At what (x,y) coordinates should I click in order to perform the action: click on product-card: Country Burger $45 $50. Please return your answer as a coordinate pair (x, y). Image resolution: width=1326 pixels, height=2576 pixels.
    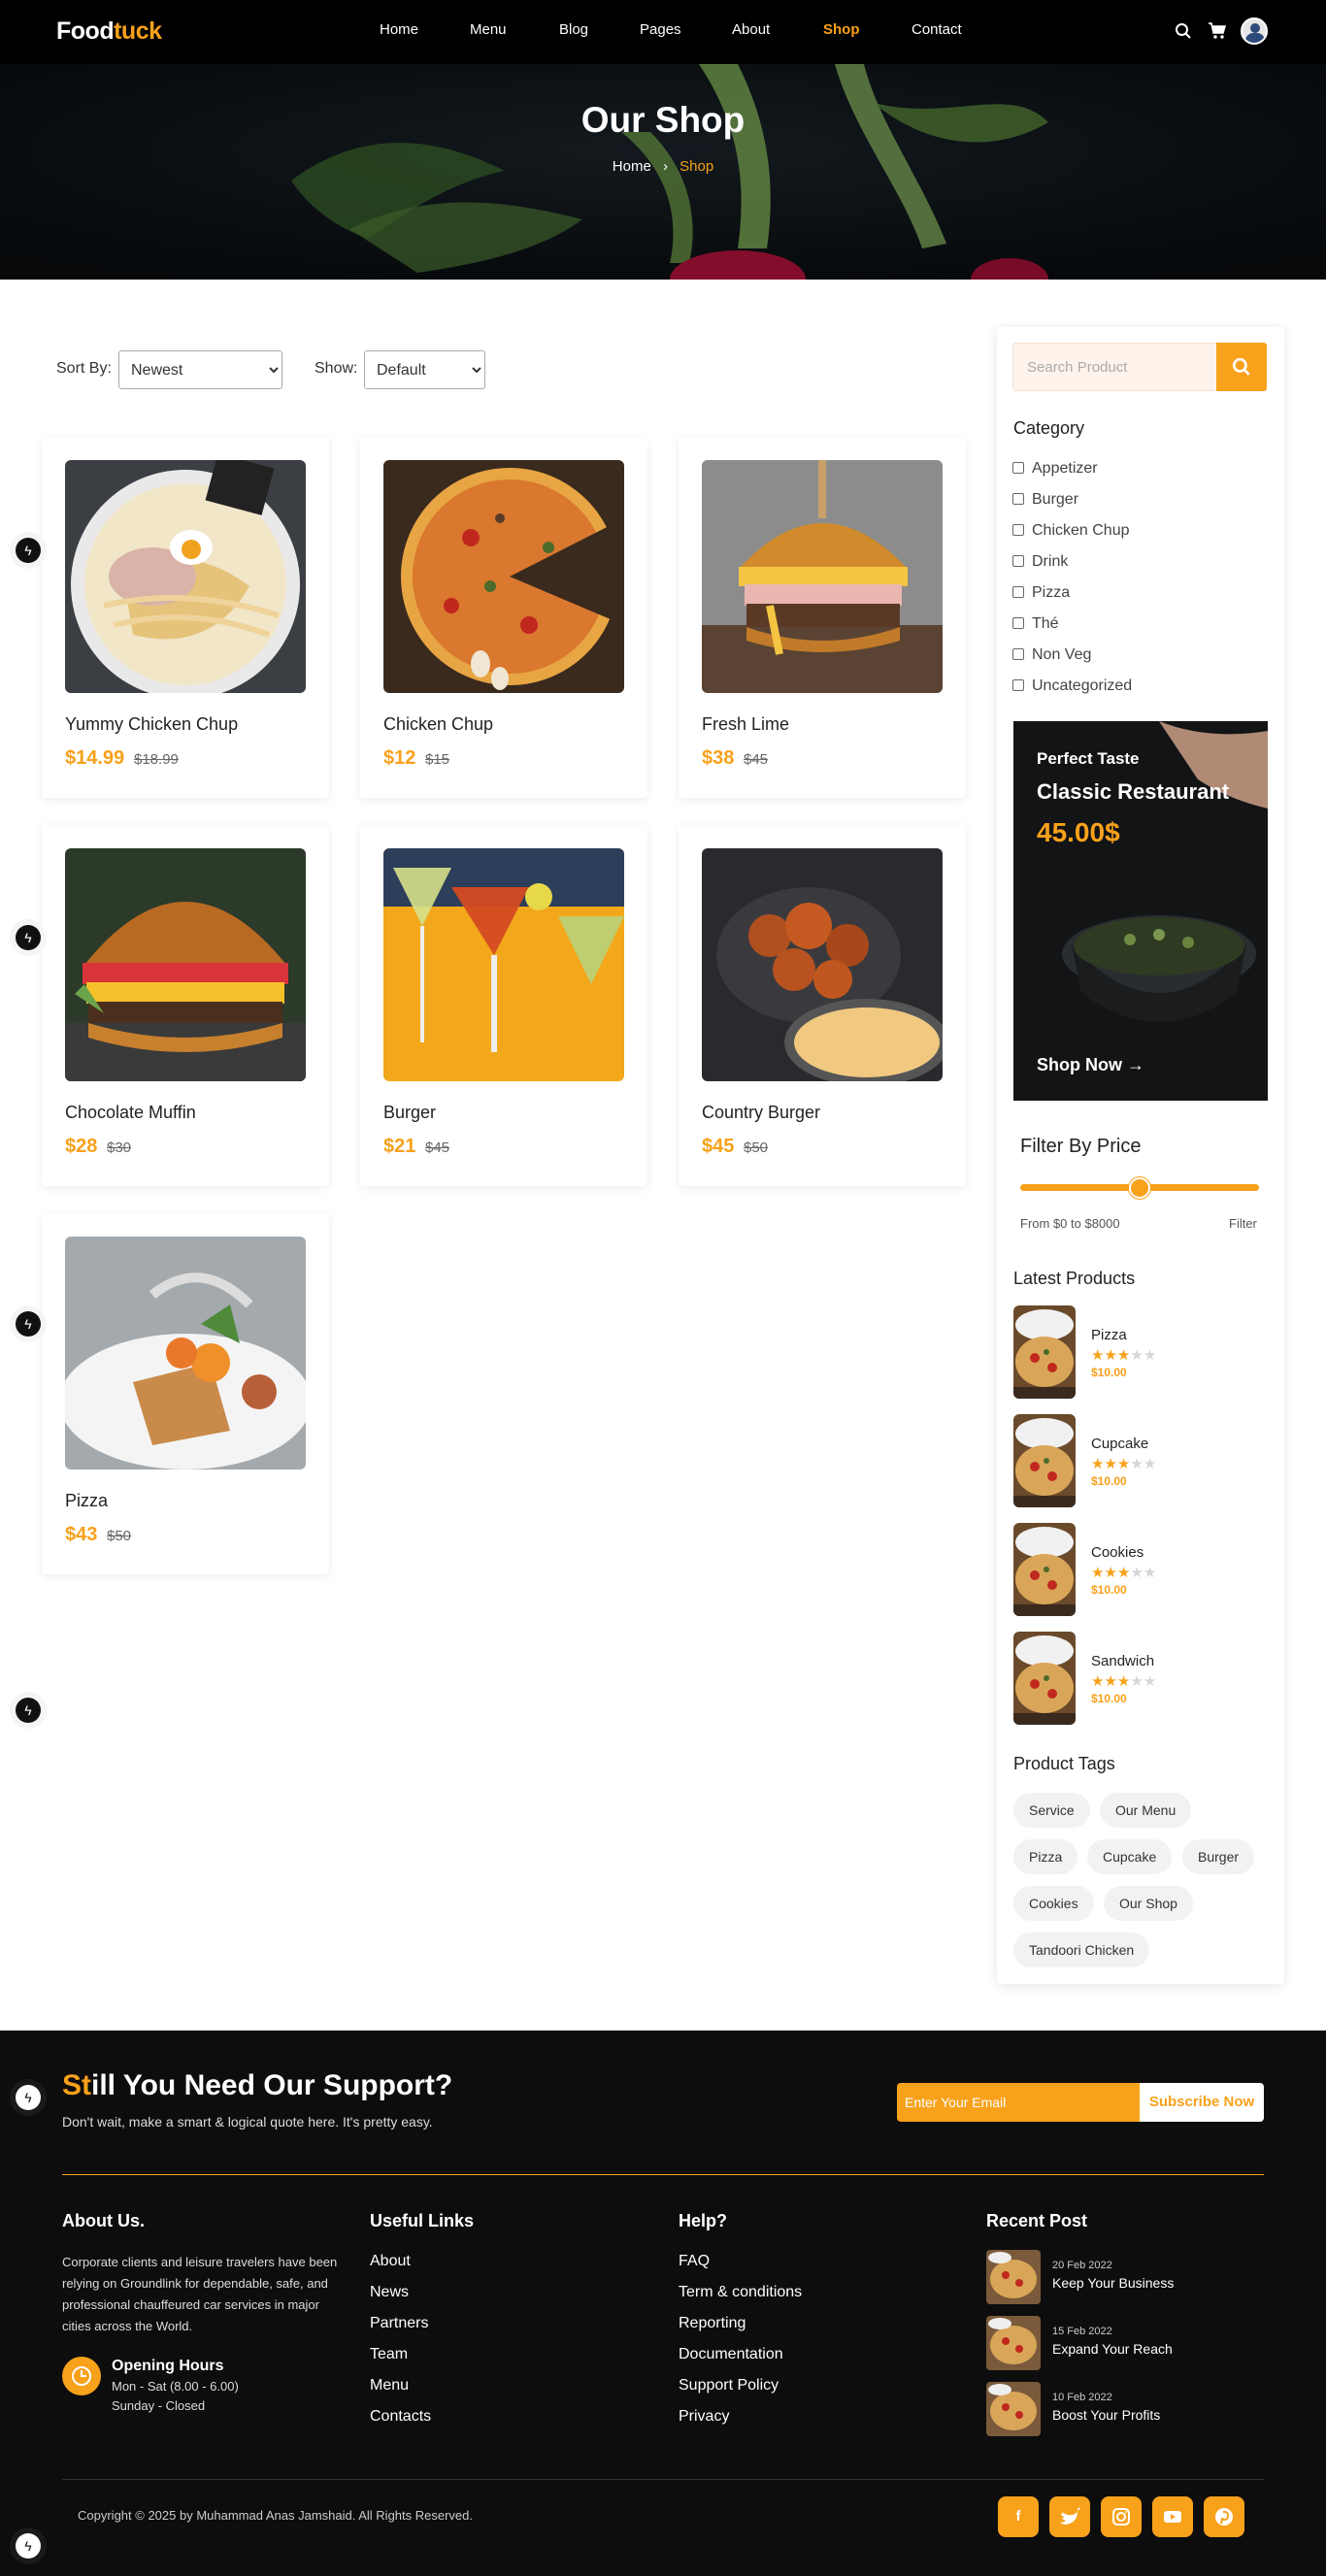
    Looking at the image, I should click on (822, 1005).